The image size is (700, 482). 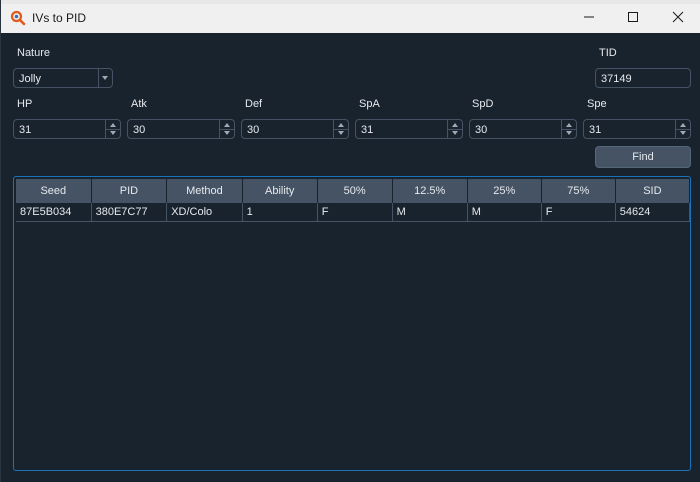 I want to click on table-cell: XD/Colo, so click(x=204, y=212).